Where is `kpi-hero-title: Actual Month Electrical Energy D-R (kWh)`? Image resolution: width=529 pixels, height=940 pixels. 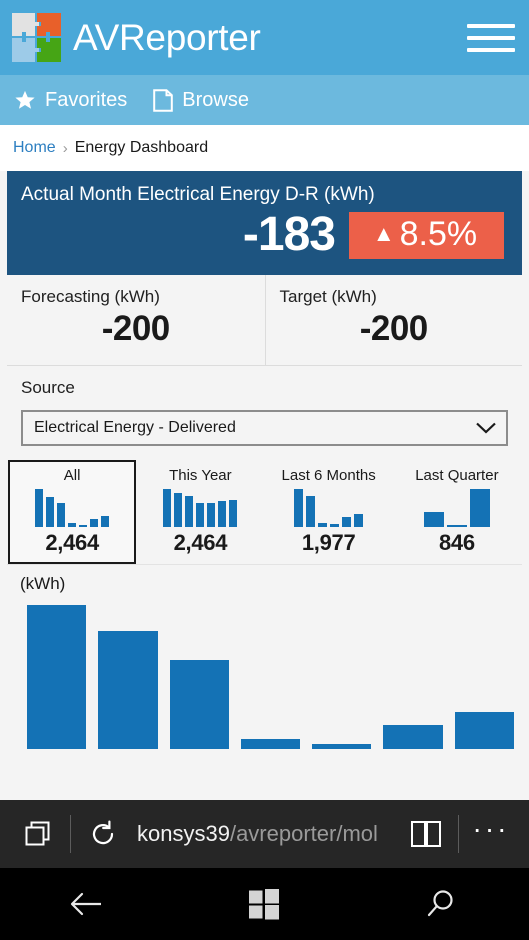 kpi-hero-title: Actual Month Electrical Energy D-R (kWh) is located at coordinates (198, 194).